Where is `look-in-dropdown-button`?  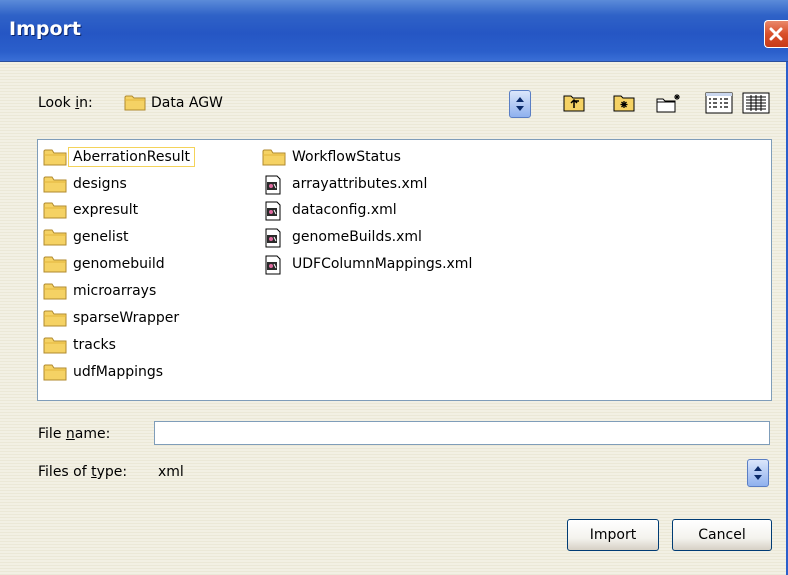
look-in-dropdown-button is located at coordinates (520, 104).